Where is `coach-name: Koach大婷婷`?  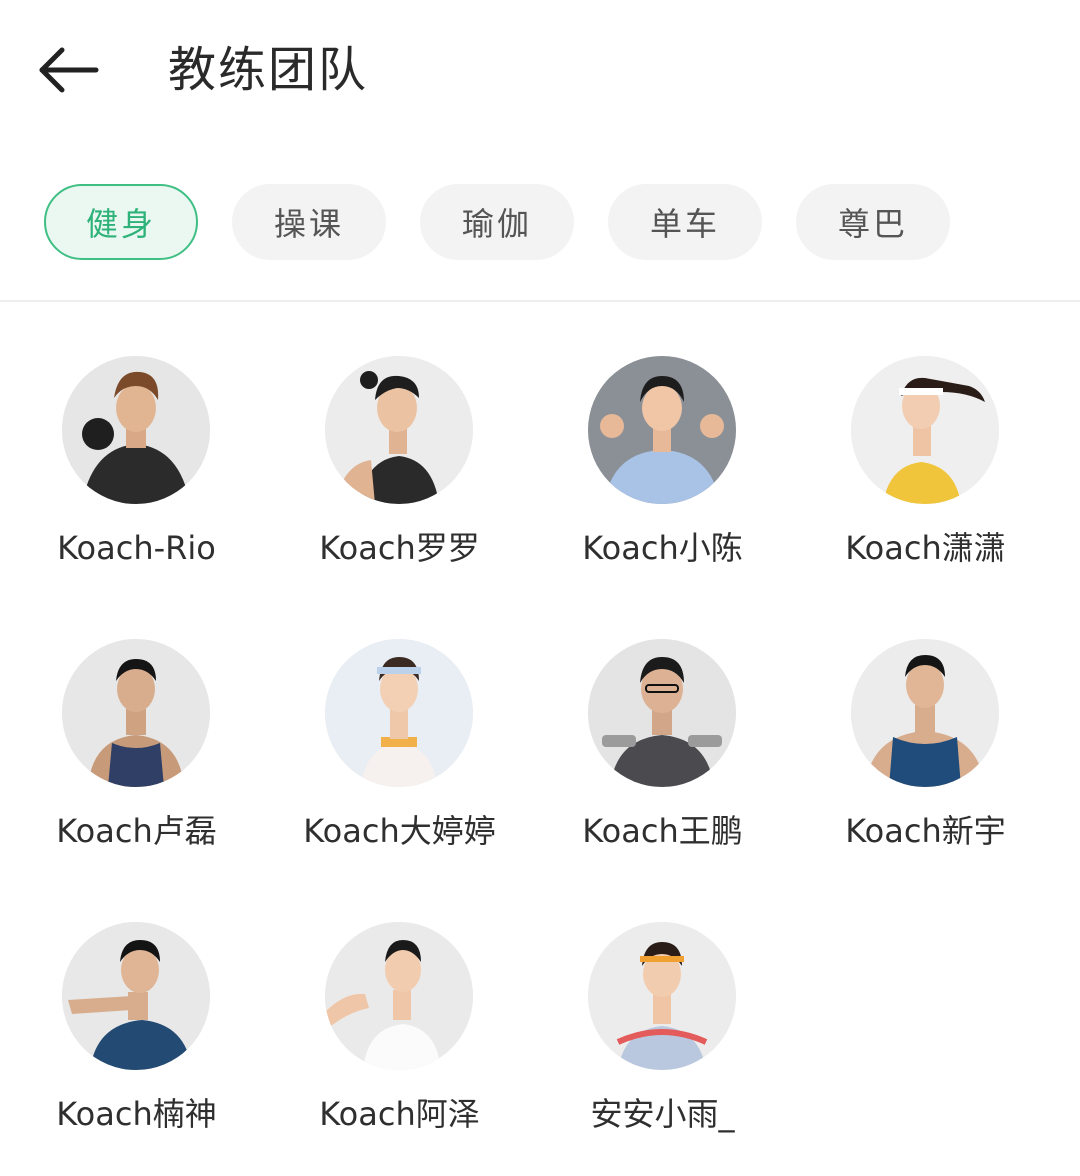 coach-name: Koach大婷婷 is located at coordinates (399, 831).